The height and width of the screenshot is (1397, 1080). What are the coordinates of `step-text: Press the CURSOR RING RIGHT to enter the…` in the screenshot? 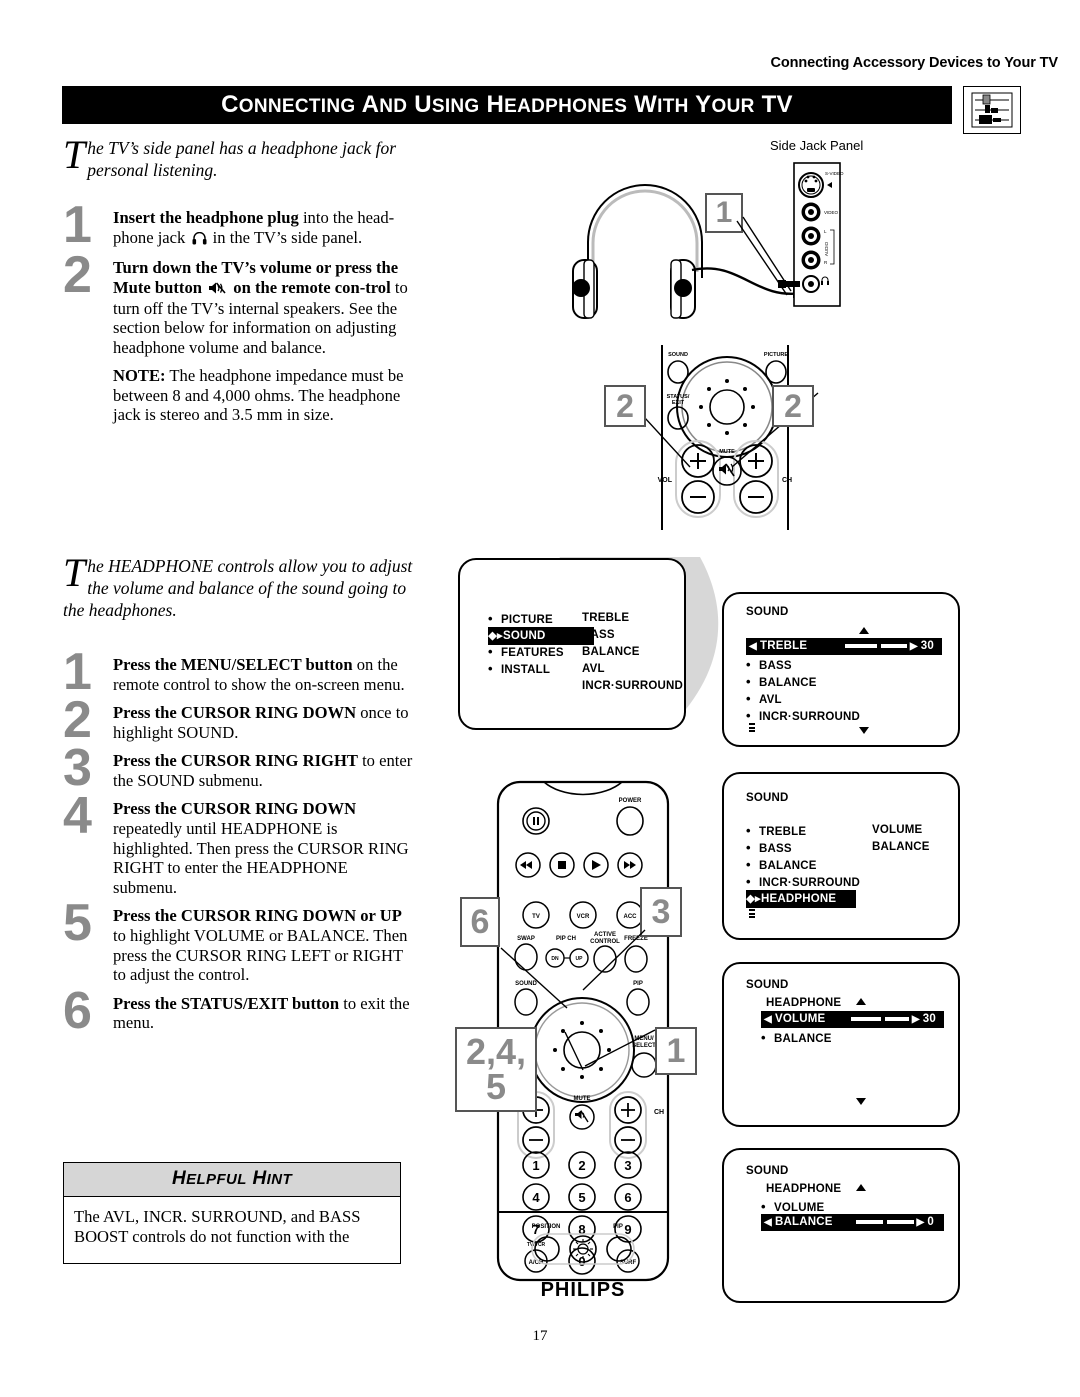 It's located at (263, 770).